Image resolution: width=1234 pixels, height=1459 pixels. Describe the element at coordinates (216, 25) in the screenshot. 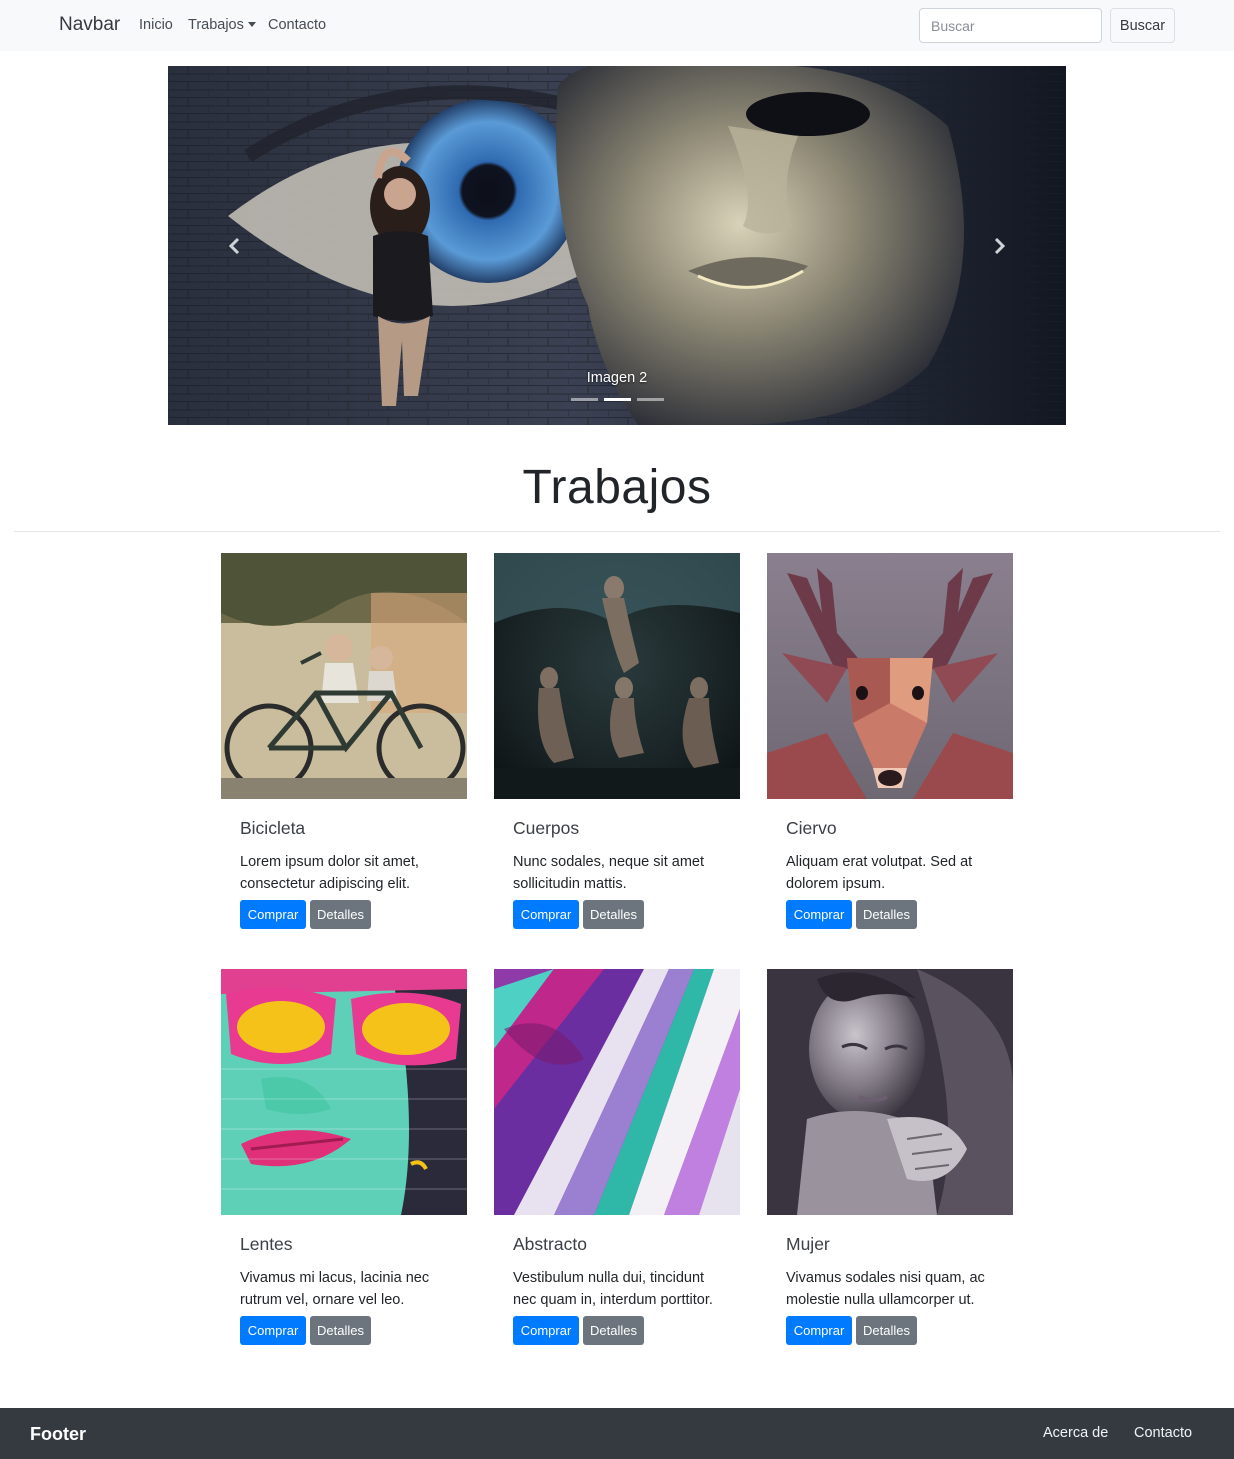

I see `nav-dropdown-label: Trabajos` at that location.